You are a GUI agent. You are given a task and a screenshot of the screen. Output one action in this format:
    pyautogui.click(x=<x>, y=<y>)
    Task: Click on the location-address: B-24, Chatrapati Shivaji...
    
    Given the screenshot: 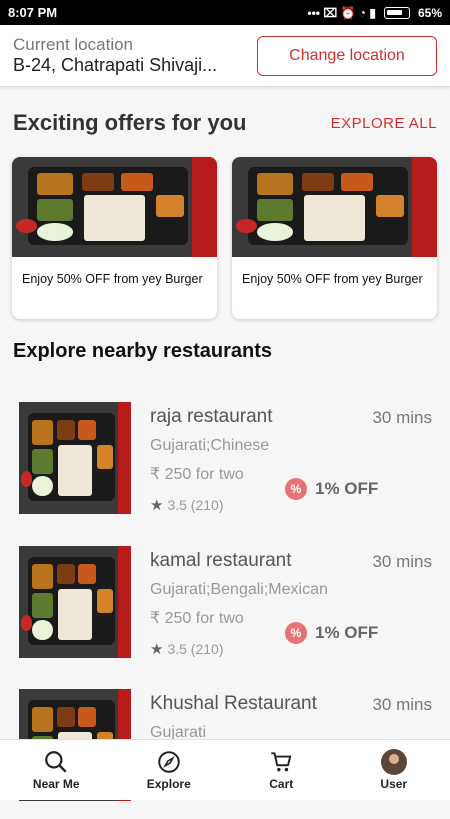 What is the action you would take?
    pyautogui.click(x=115, y=65)
    